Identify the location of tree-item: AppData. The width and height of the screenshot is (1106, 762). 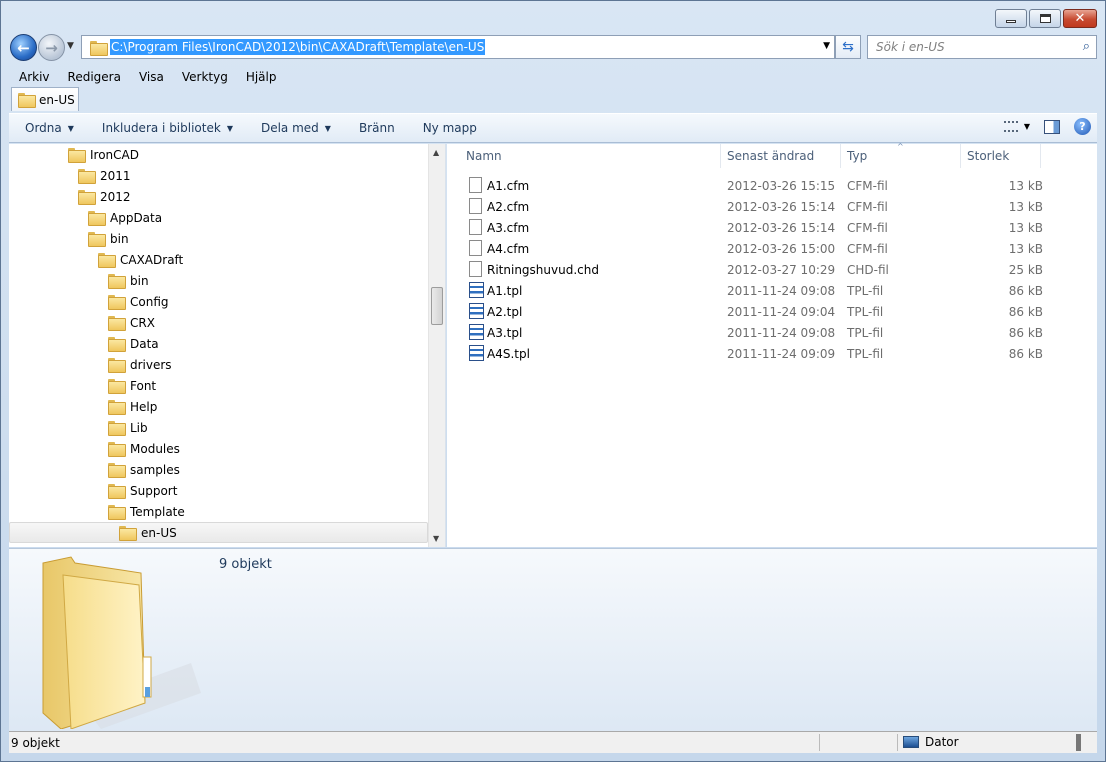
(218, 217).